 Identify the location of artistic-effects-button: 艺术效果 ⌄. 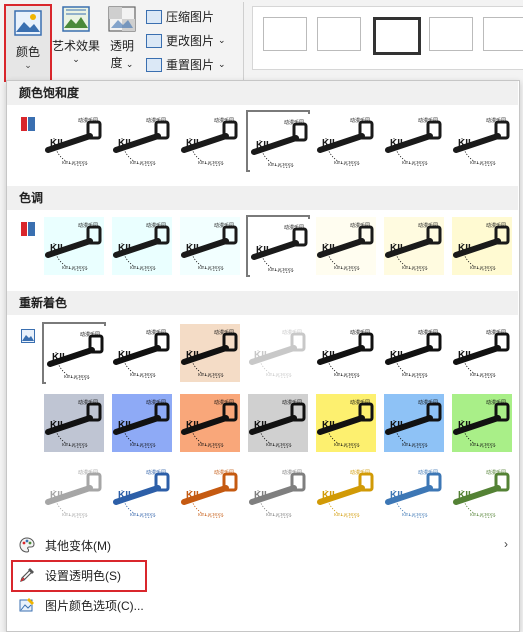
(76, 35).